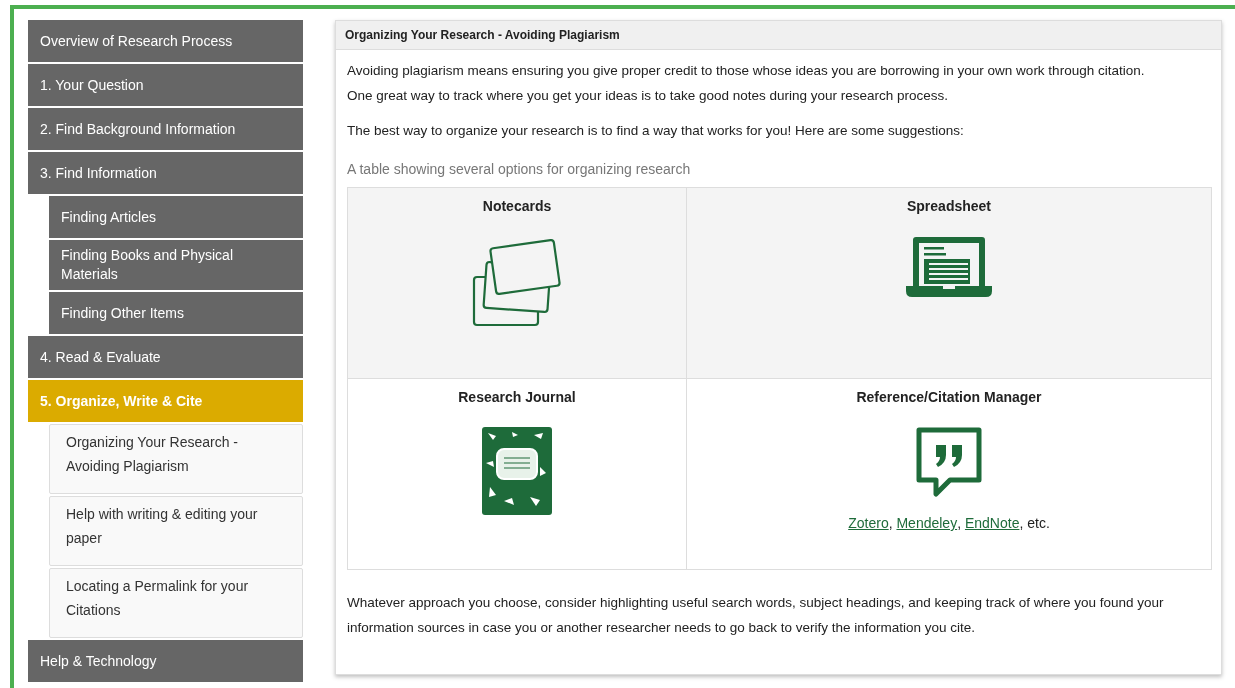  Describe the element at coordinates (949, 397) in the screenshot. I see `cell-heading: Reference/Citation Manager` at that location.